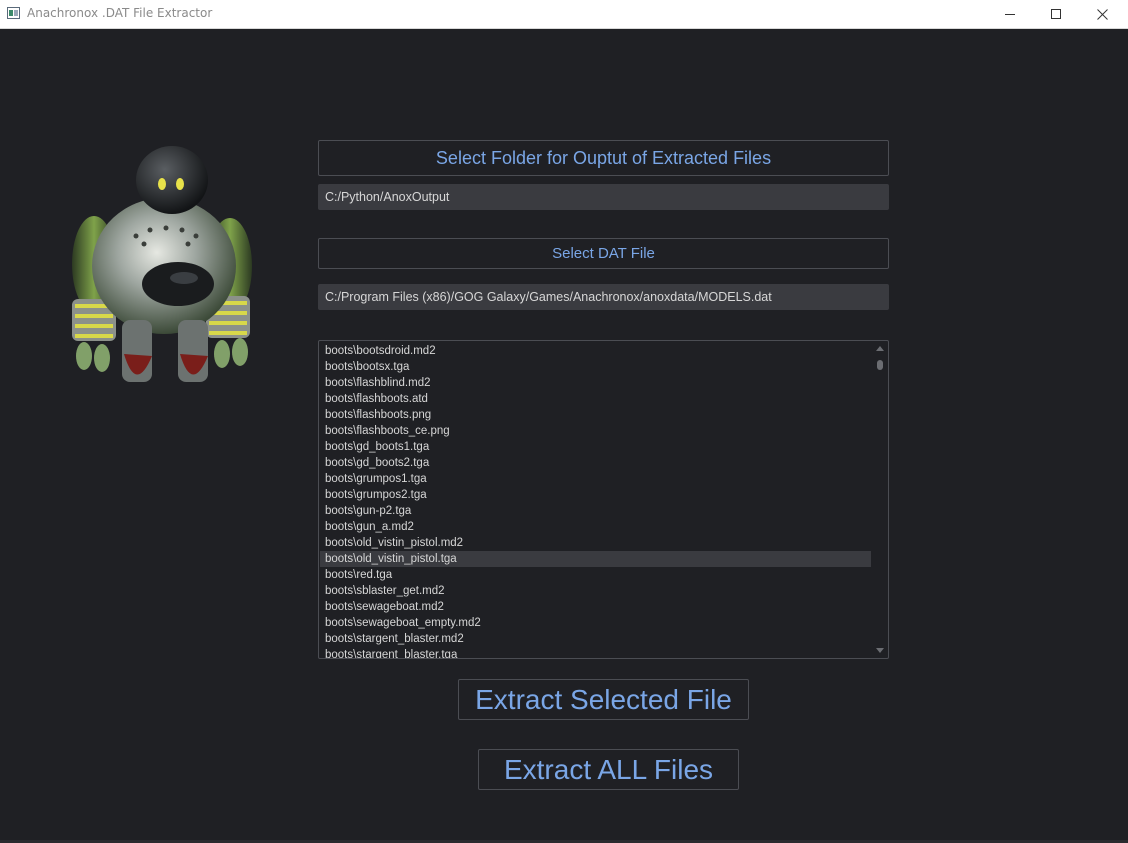  Describe the element at coordinates (595, 415) in the screenshot. I see `list-item: boots\flashboots.png` at that location.